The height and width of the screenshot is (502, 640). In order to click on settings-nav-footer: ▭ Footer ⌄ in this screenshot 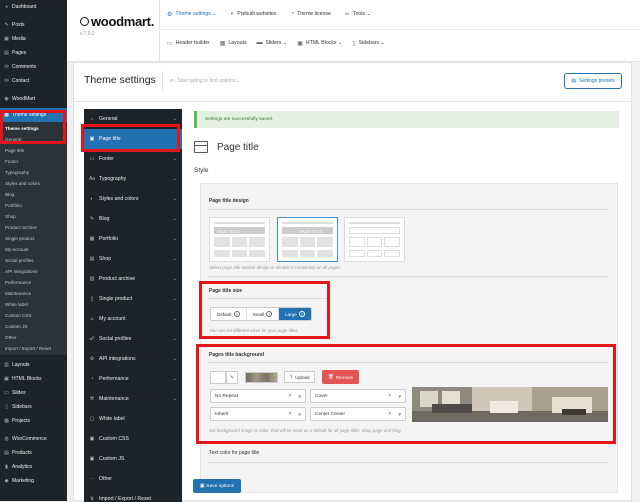, I will do `click(133, 159)`.